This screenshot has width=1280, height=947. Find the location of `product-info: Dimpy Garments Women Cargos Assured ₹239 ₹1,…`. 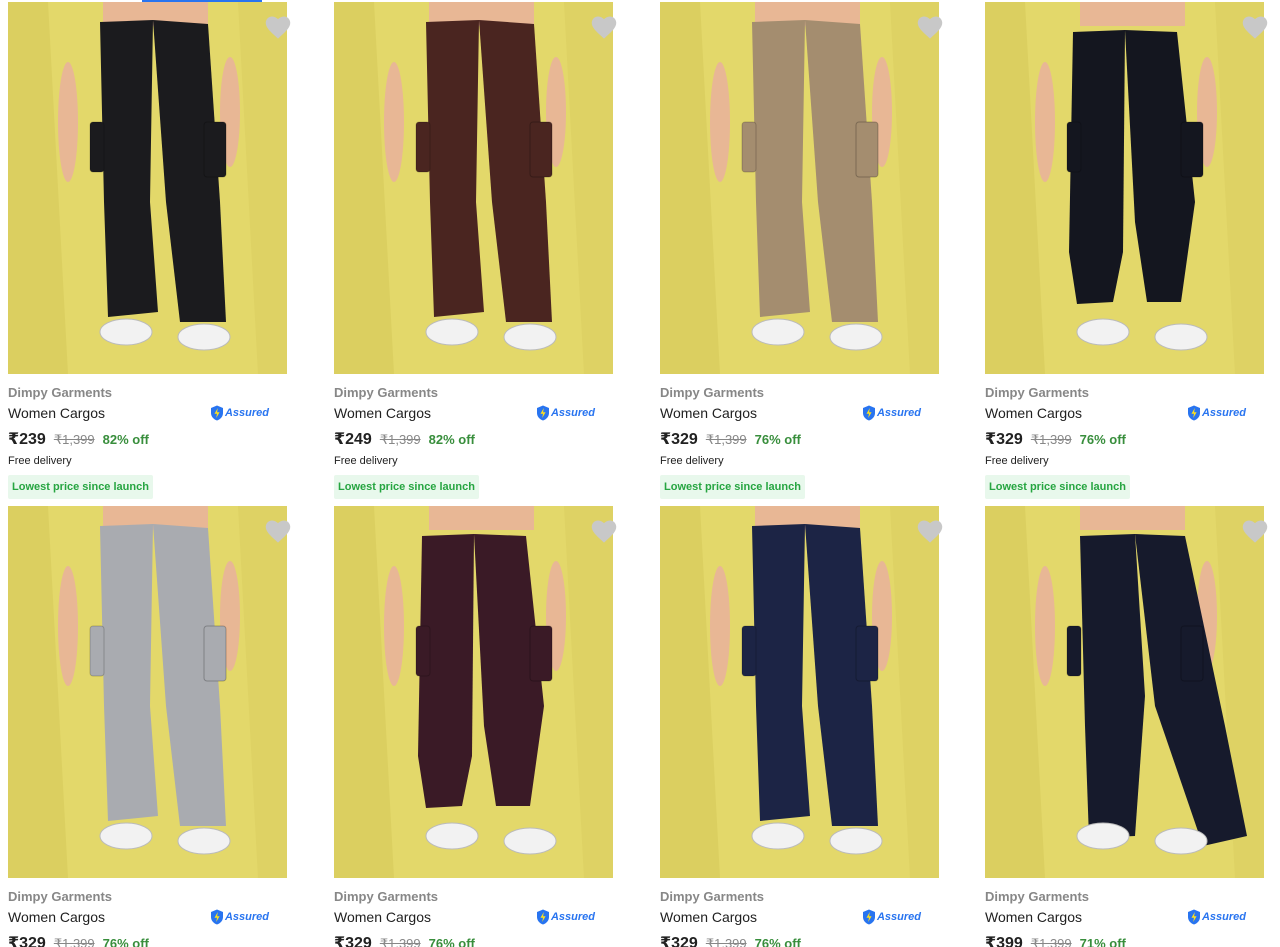

product-info: Dimpy Garments Women Cargos Assured ₹239 ₹1,… is located at coordinates (147, 442).